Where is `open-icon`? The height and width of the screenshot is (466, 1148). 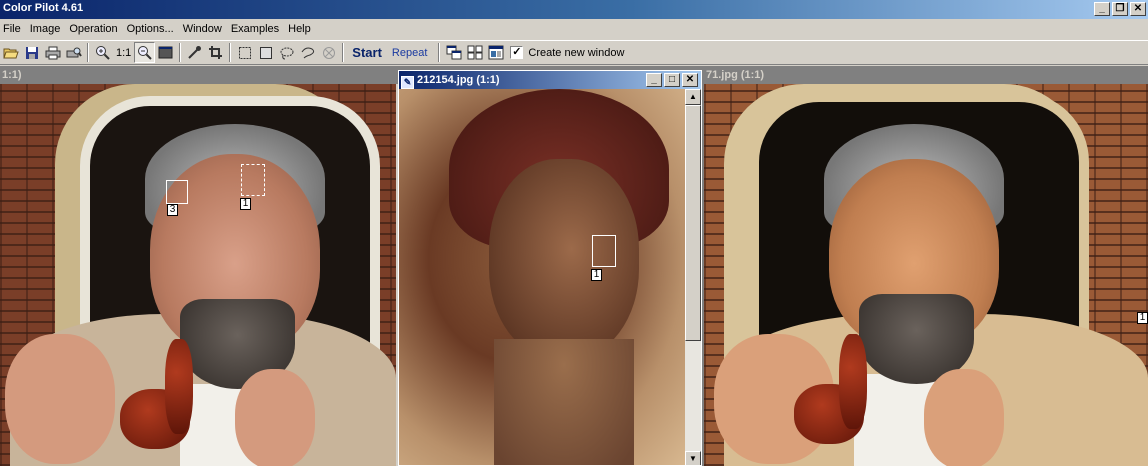
open-icon is located at coordinates (10, 52).